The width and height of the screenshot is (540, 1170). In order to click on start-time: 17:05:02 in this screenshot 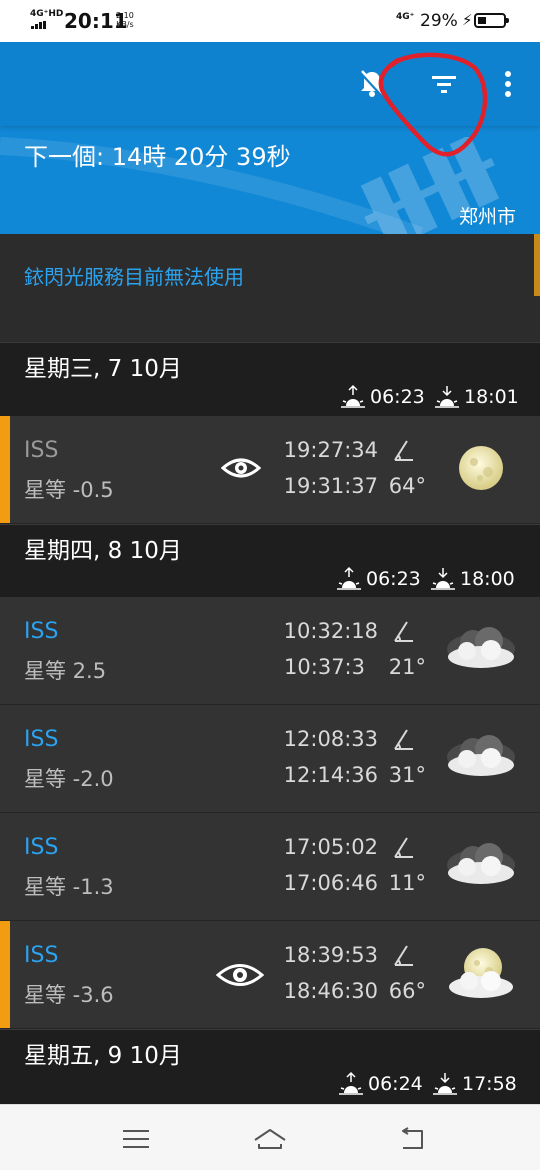, I will do `click(330, 847)`.